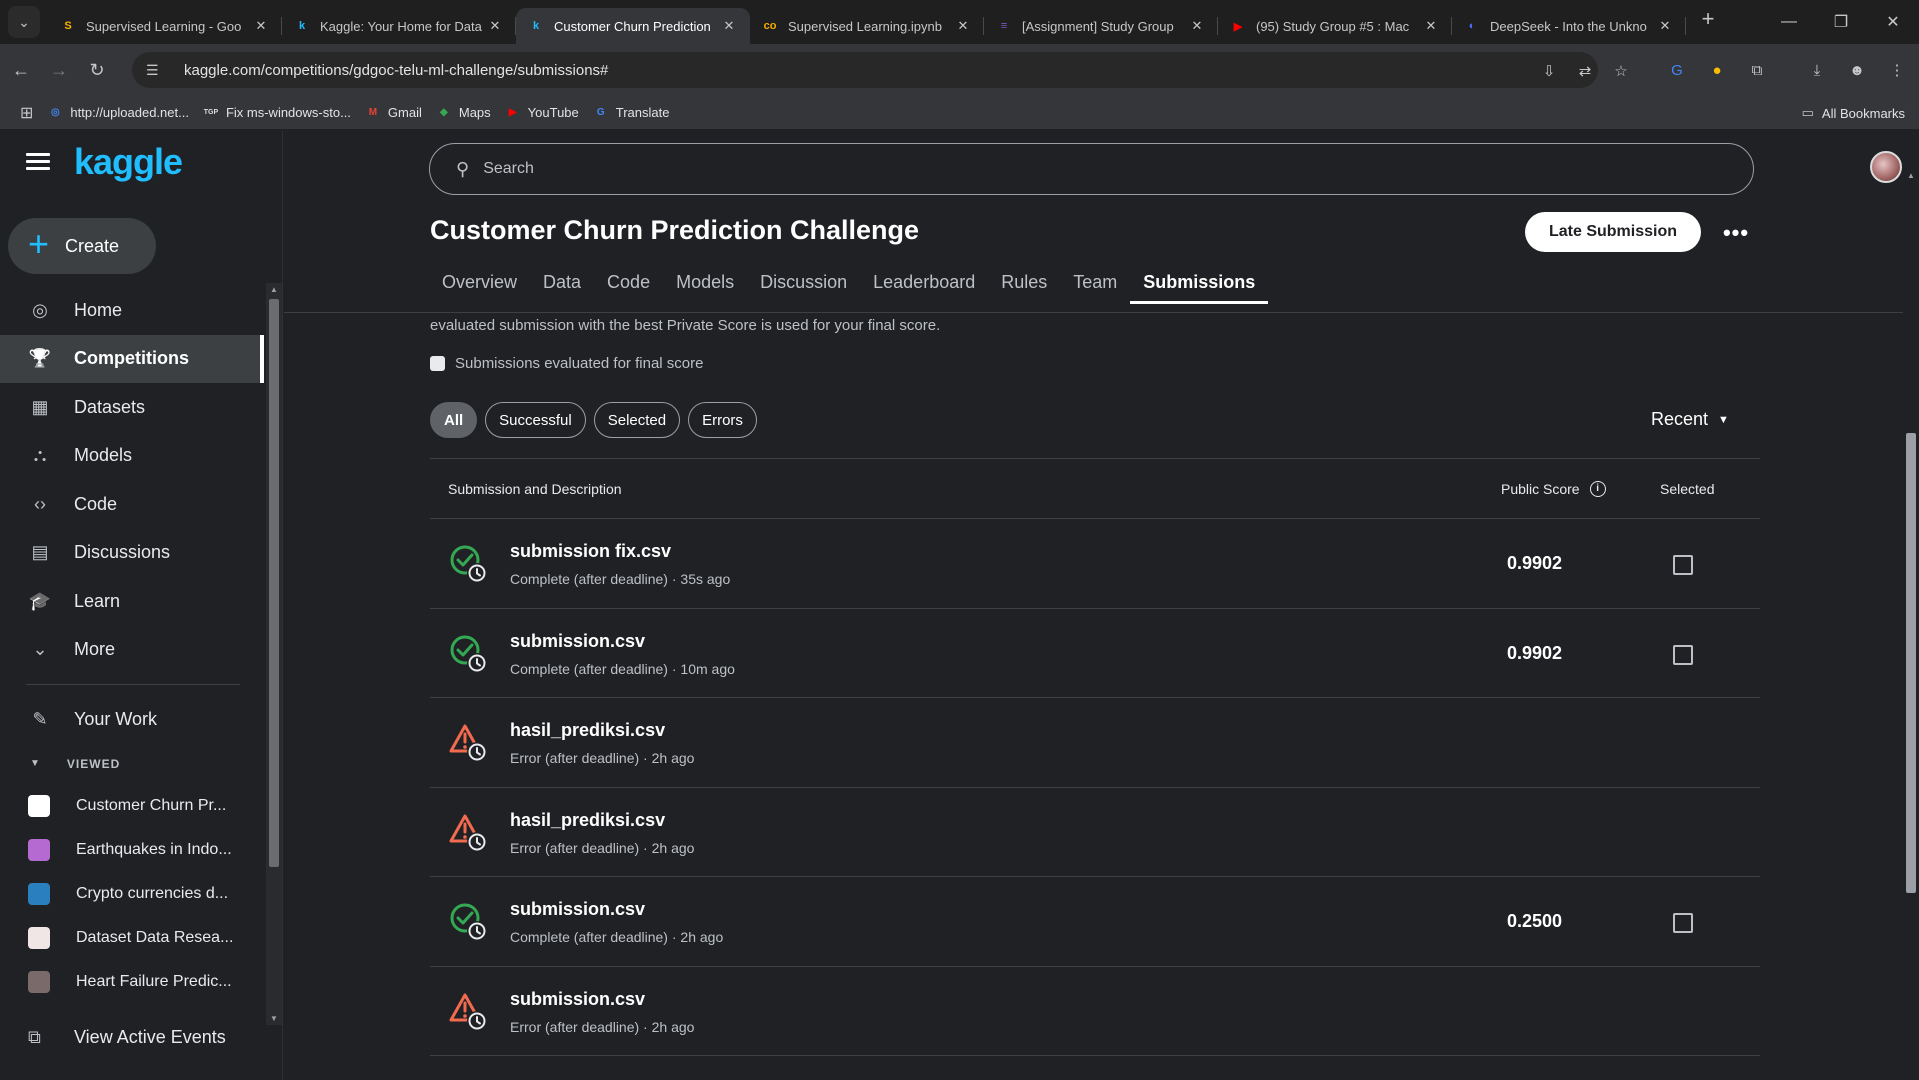  What do you see at coordinates (128, 162) in the screenshot?
I see `kaggle-logo: kaggle` at bounding box center [128, 162].